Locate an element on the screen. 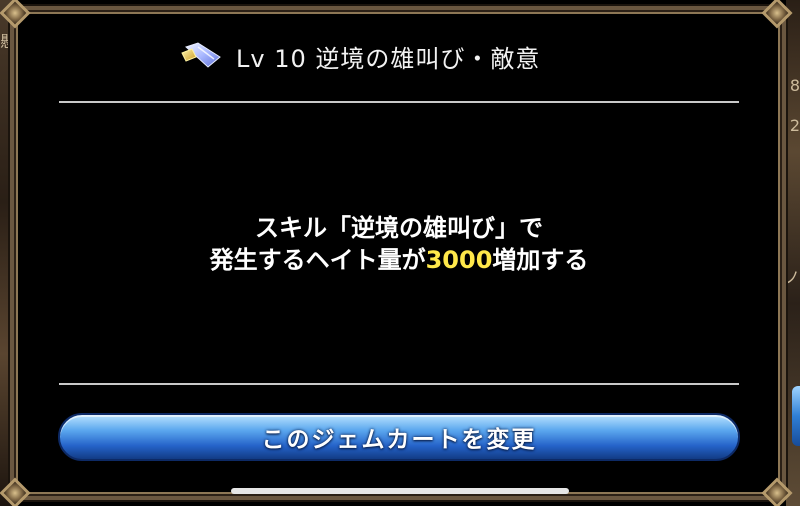 The height and width of the screenshot is (506, 800). gem-cart-icon is located at coordinates (201, 55).